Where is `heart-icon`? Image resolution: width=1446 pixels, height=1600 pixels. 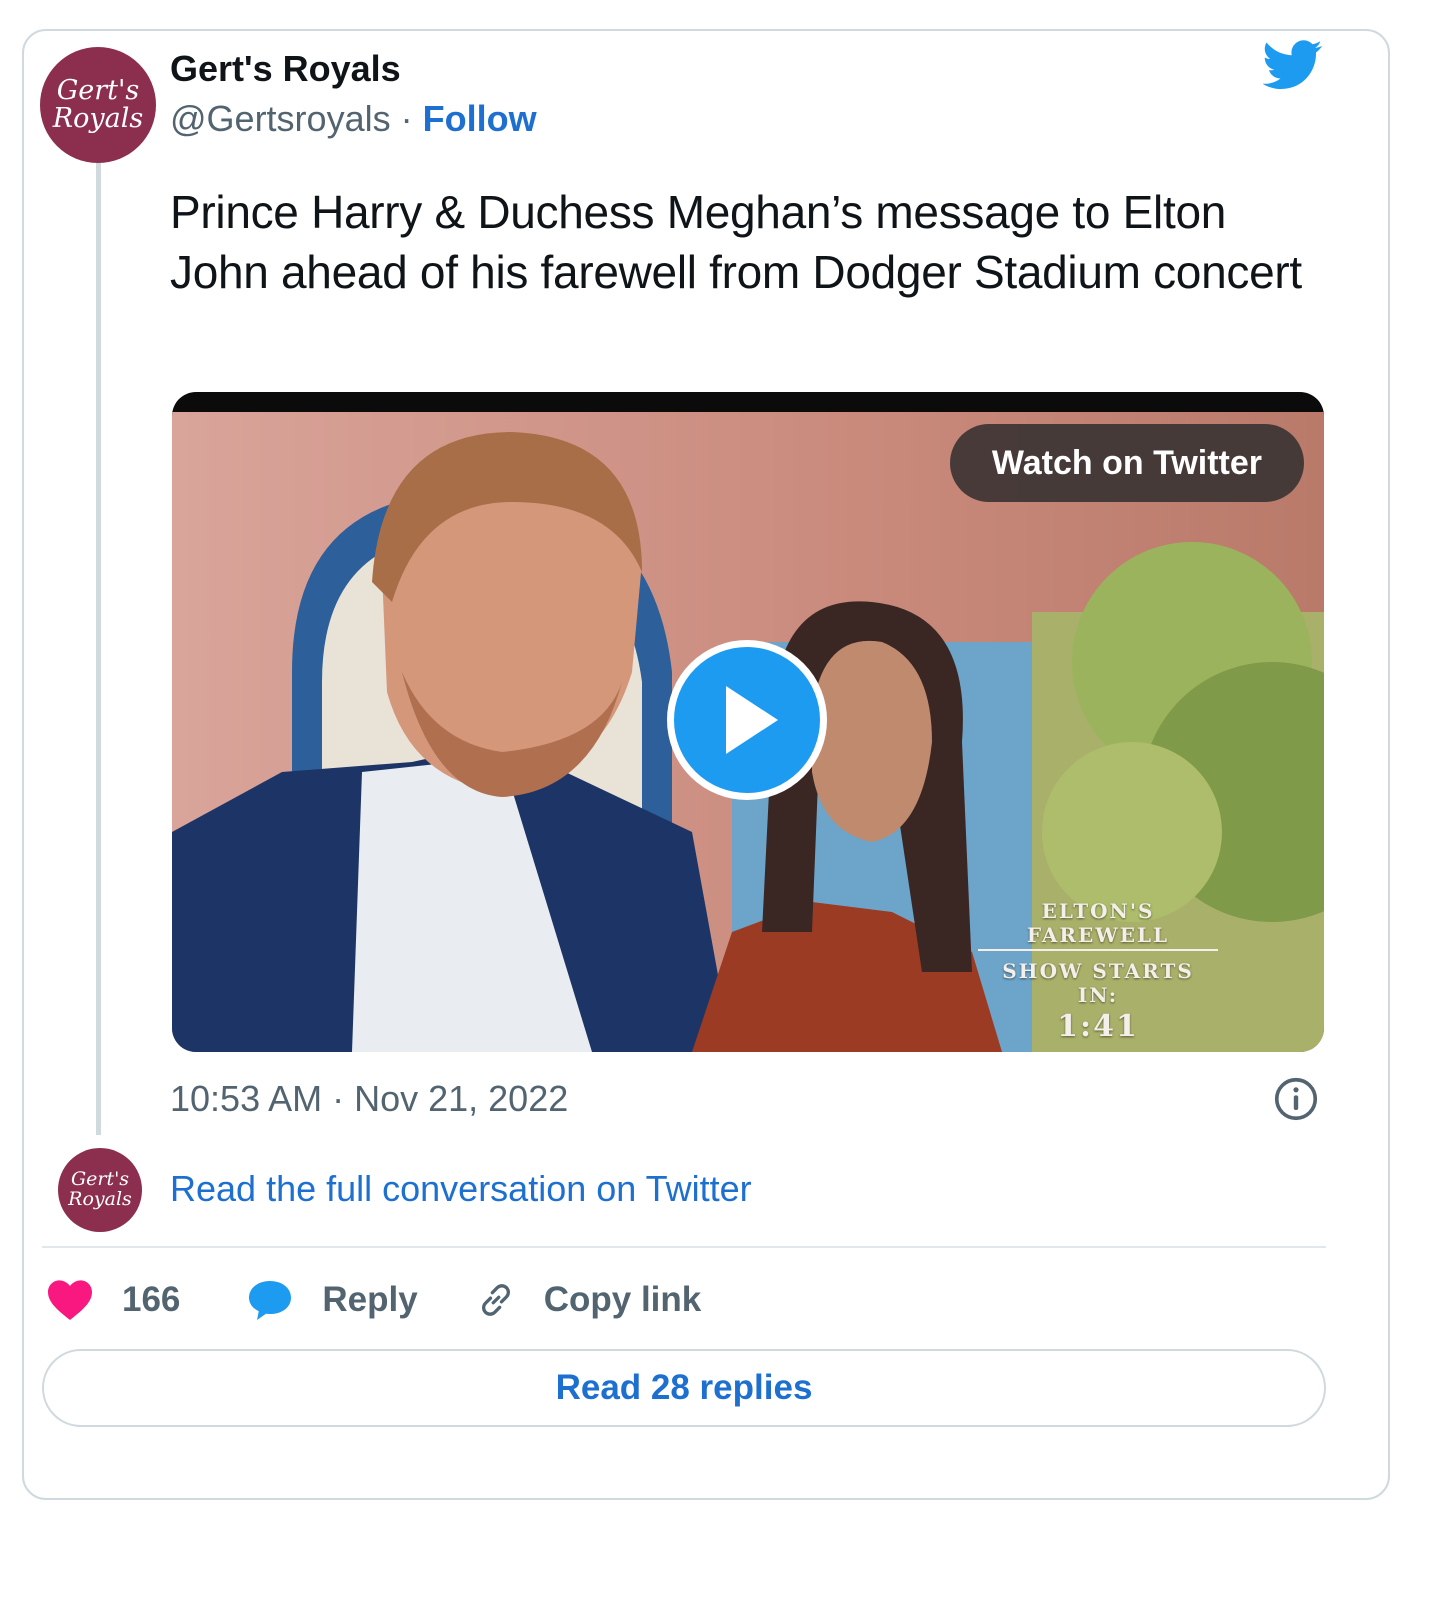
heart-icon is located at coordinates (70, 1300).